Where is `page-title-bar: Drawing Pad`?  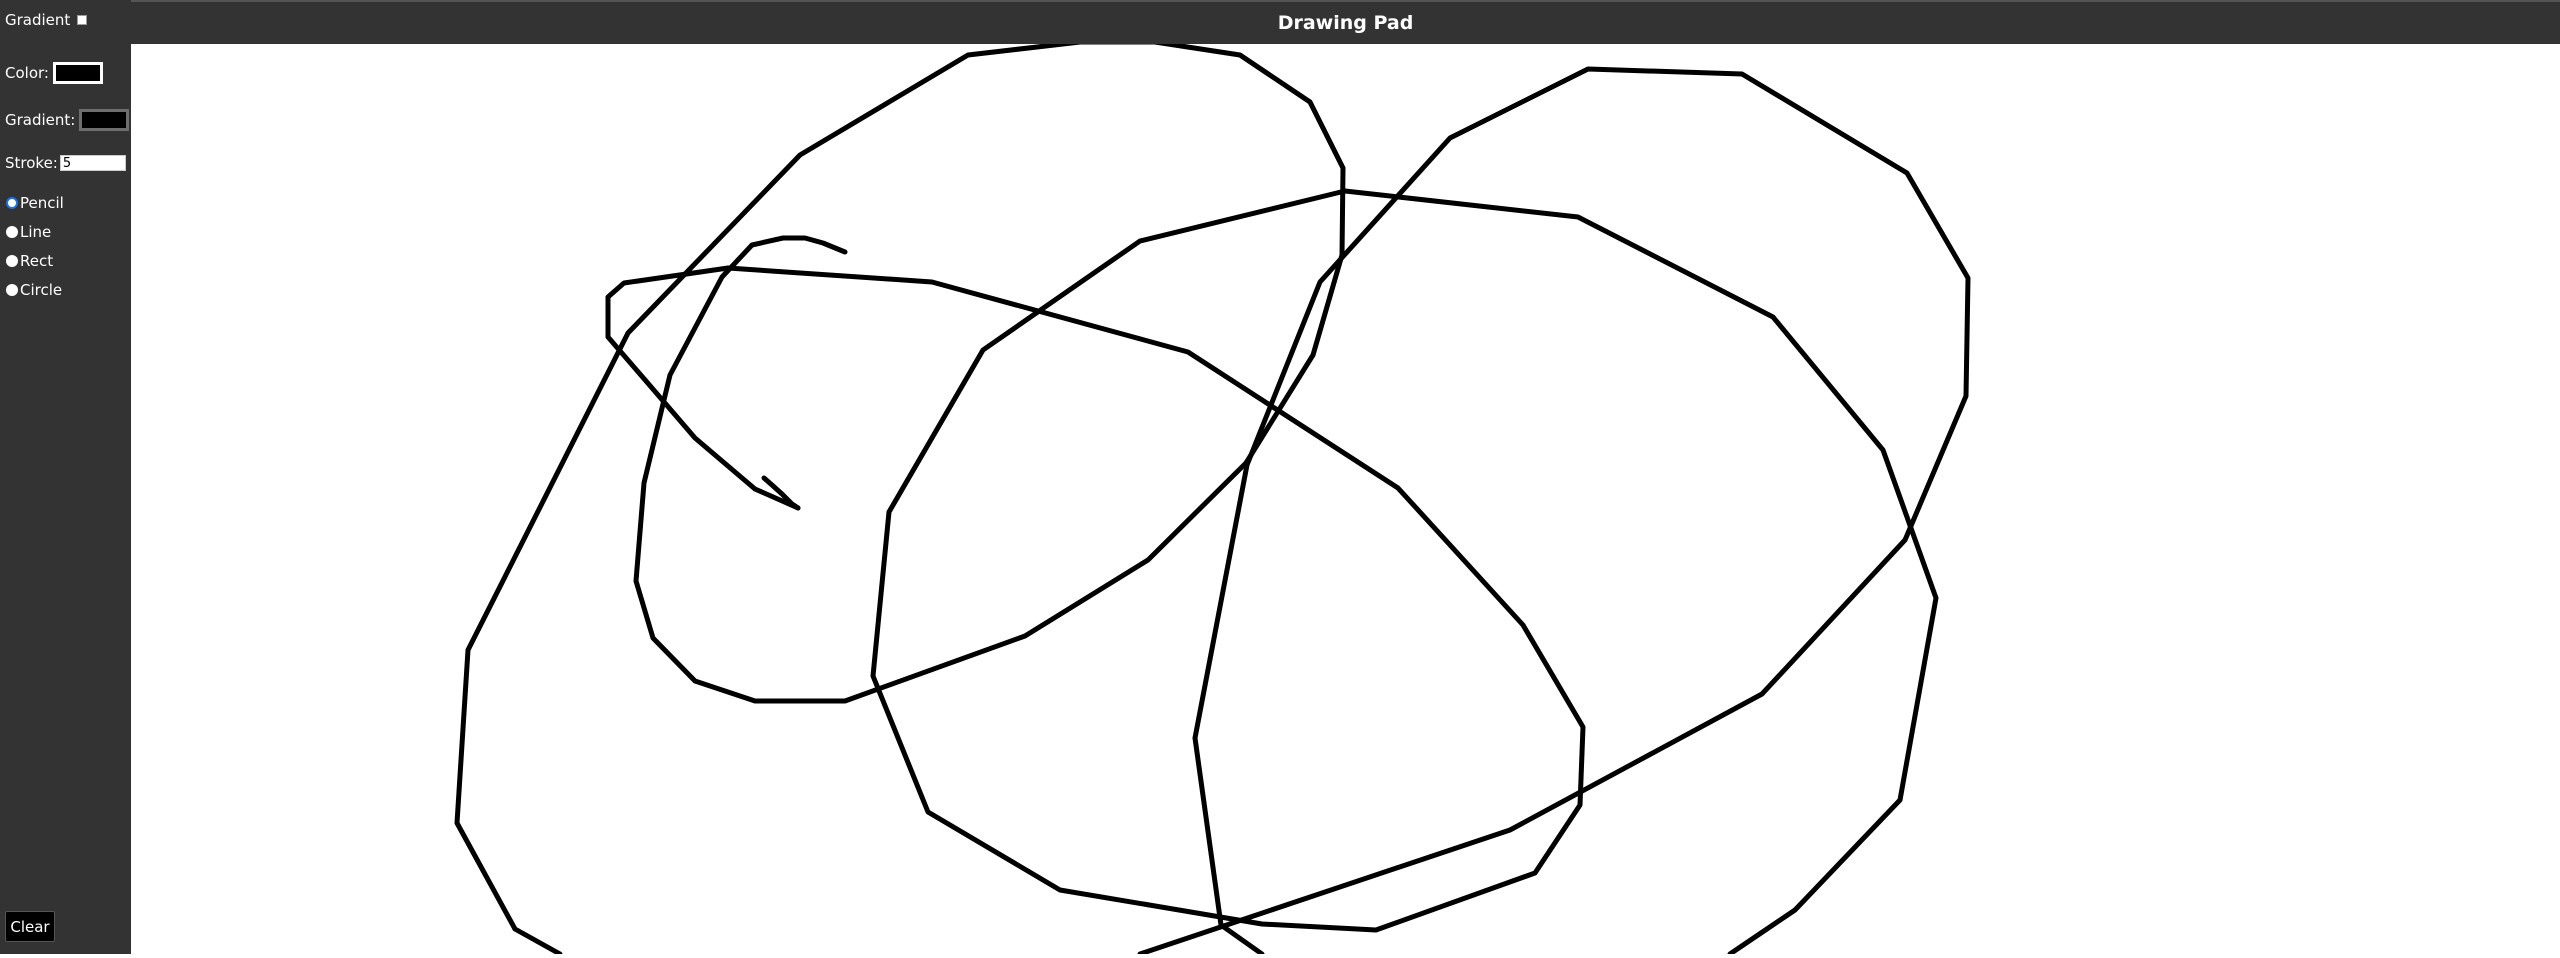
page-title-bar: Drawing Pad is located at coordinates (1345, 22).